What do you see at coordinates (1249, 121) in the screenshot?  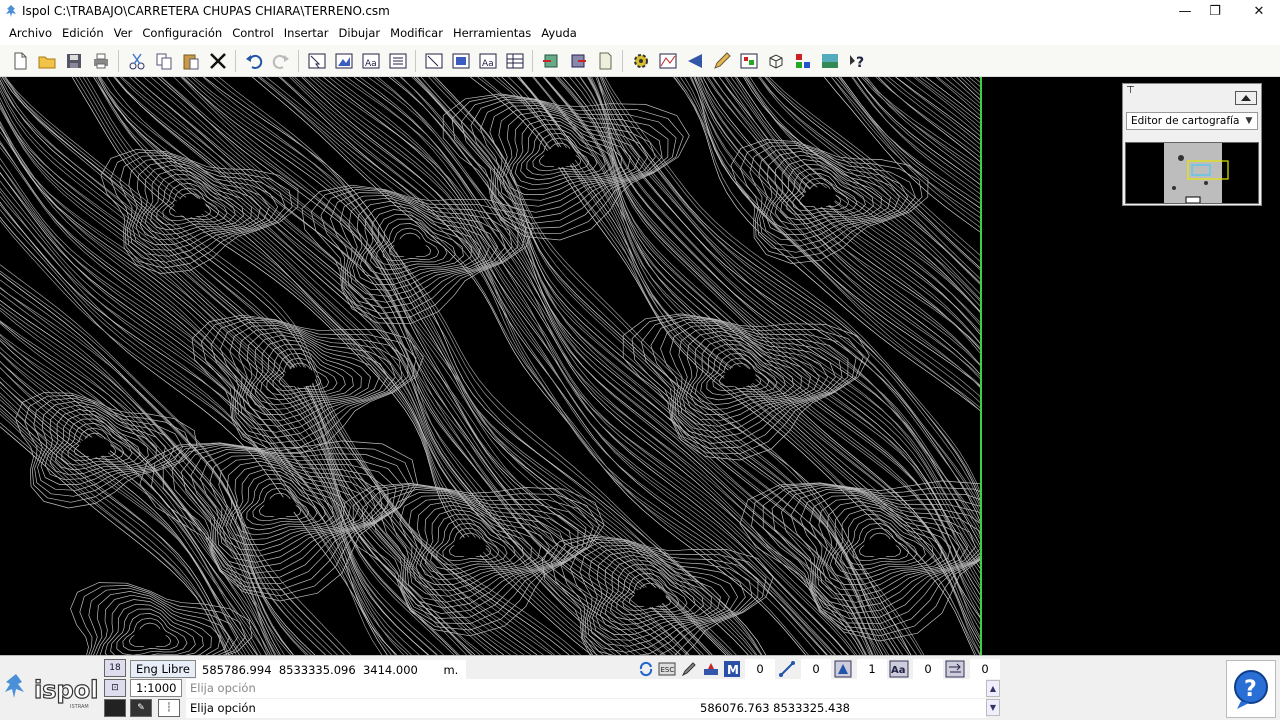 I see `chevron-down-icon: ▼` at bounding box center [1249, 121].